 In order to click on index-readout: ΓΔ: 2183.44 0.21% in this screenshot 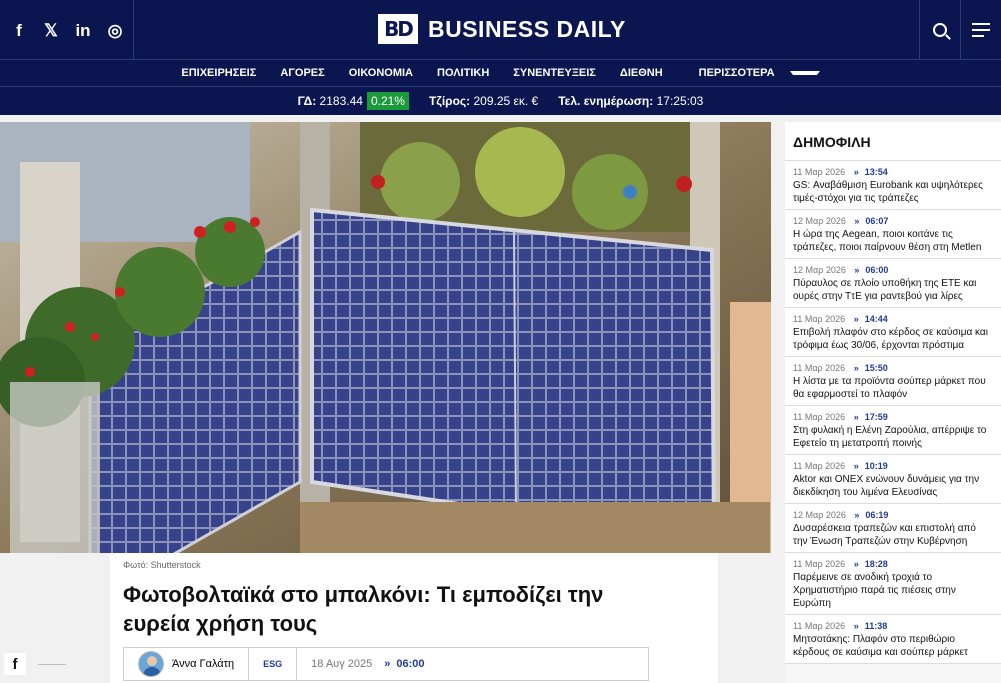, I will do `click(353, 101)`.